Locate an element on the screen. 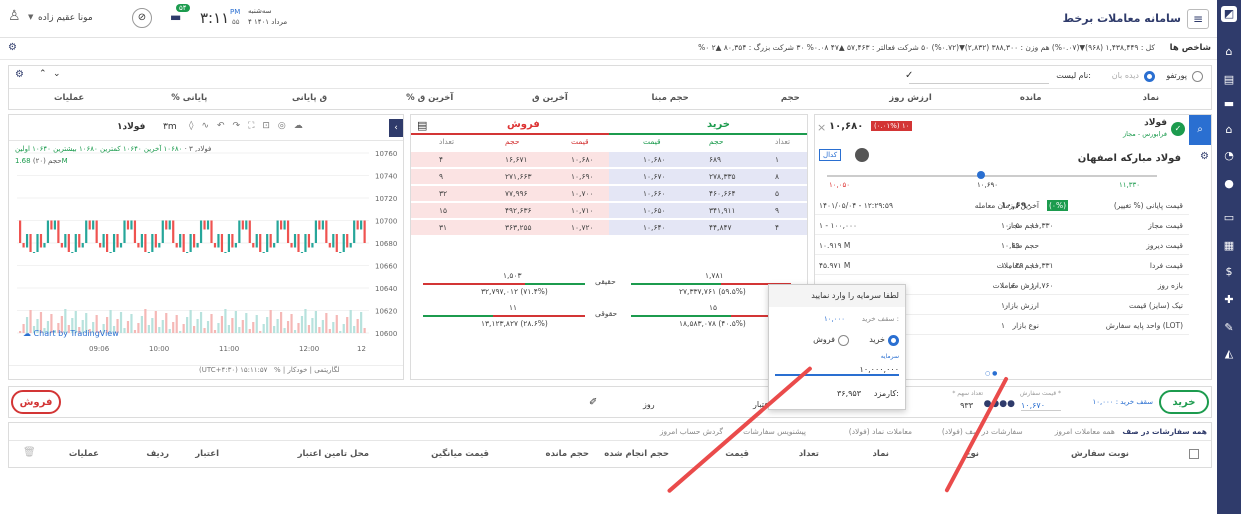 The width and height of the screenshot is (1241, 514). list-select is located at coordinates (979, 77).